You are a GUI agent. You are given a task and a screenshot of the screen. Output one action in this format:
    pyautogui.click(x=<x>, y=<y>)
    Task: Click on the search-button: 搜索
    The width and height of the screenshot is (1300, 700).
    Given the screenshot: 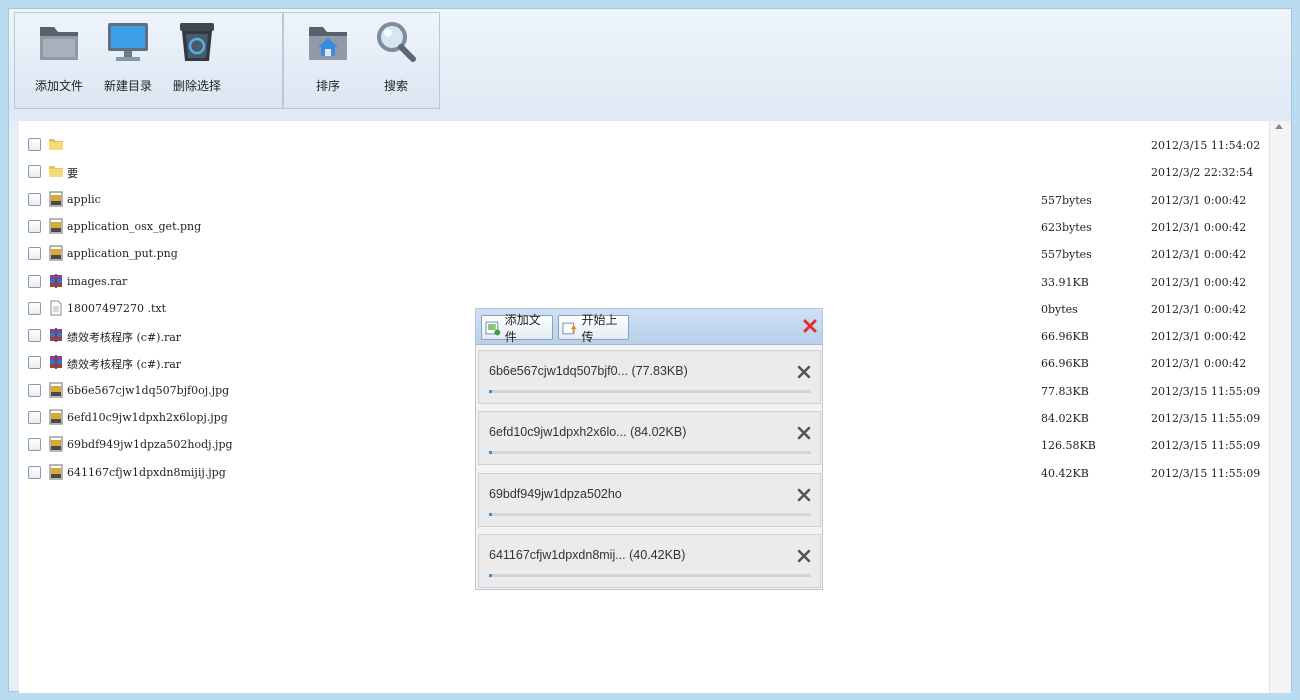 What is the action you would take?
    pyautogui.click(x=396, y=58)
    